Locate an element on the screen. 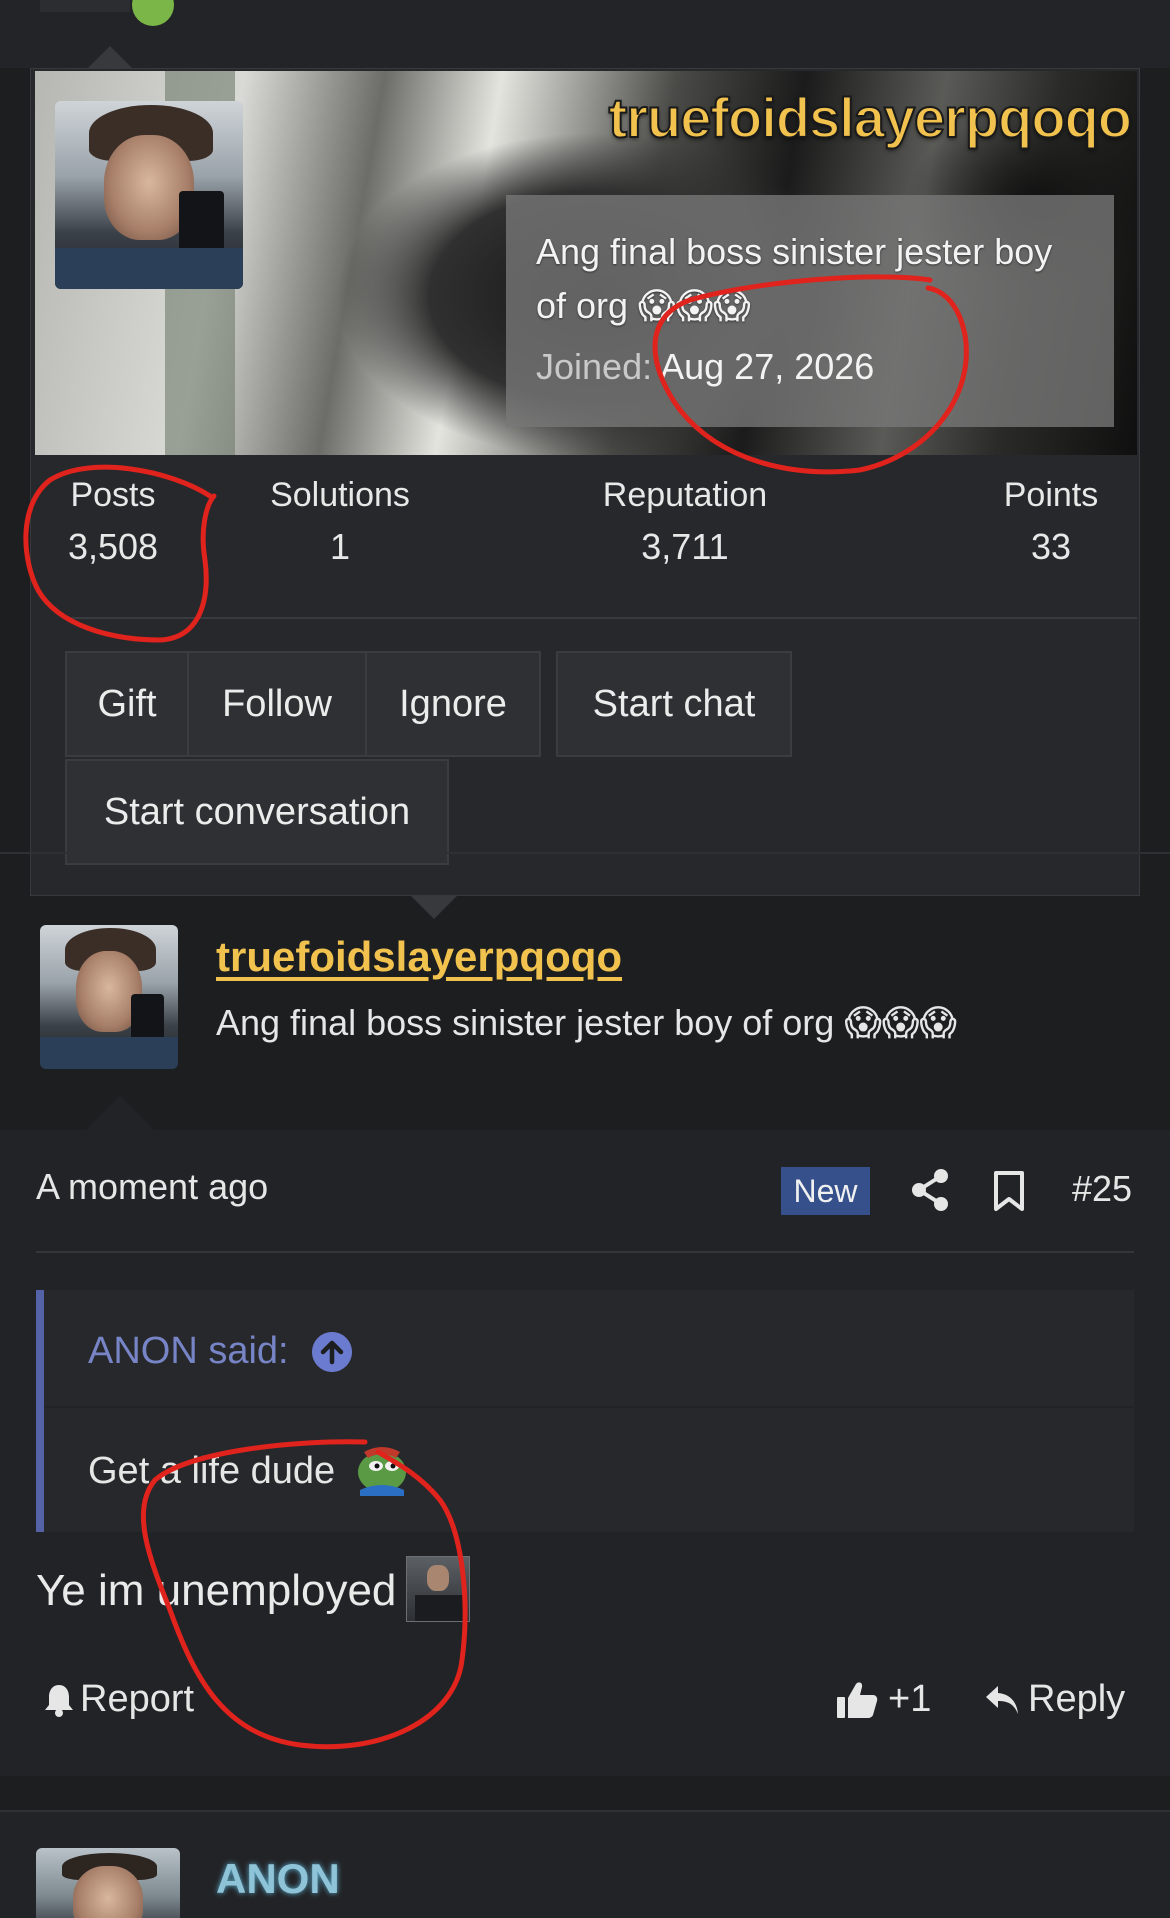 This screenshot has height=1918, width=1170. stat-posts: Posts 3,508 is located at coordinates (113, 521).